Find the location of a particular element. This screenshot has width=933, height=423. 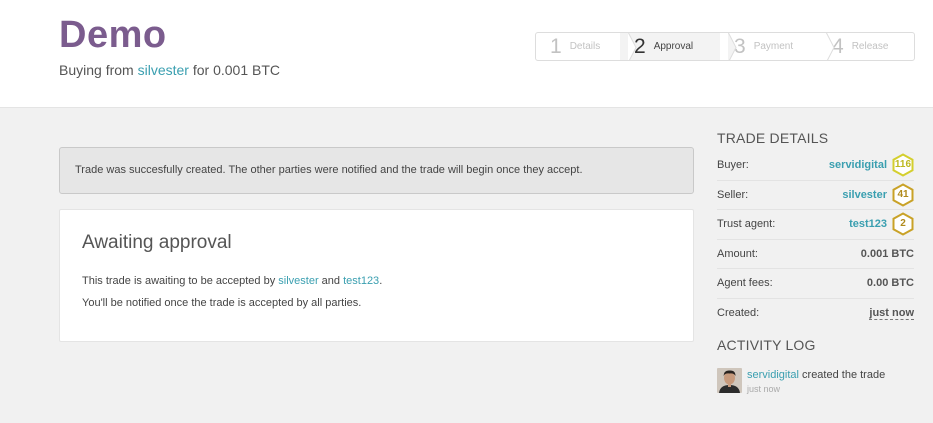

detail-label: Created: is located at coordinates (738, 313).